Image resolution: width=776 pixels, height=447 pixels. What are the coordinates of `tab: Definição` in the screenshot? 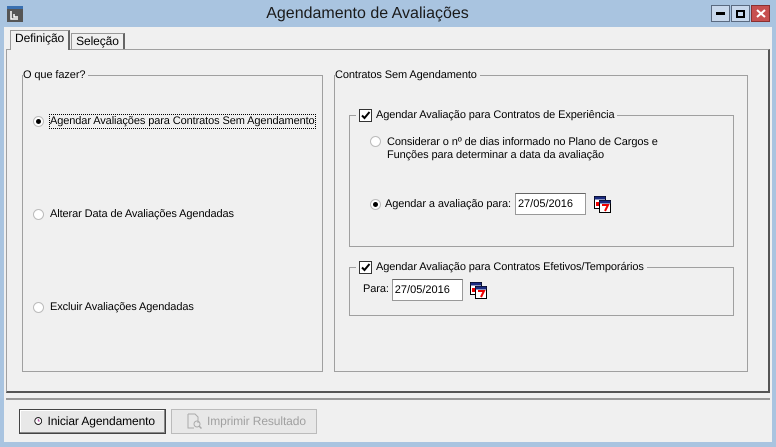 It's located at (40, 40).